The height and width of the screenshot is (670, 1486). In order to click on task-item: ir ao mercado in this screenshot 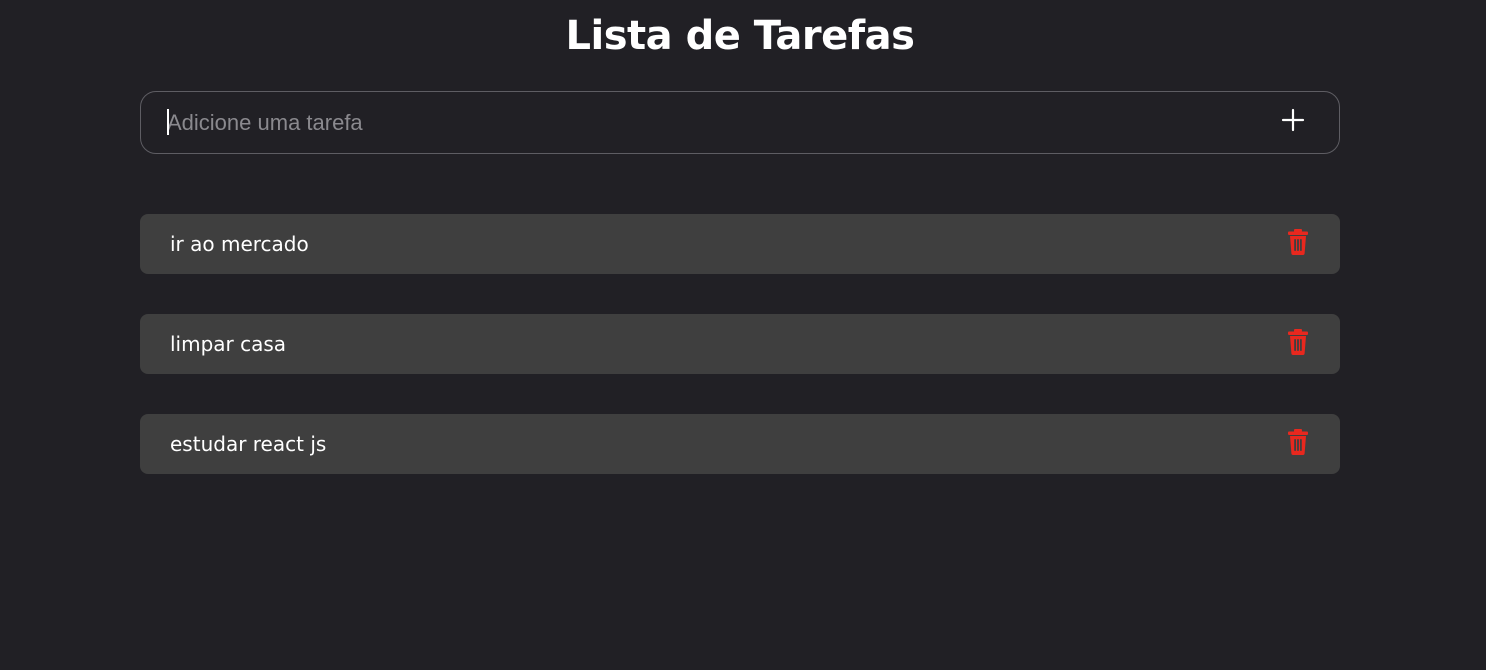, I will do `click(740, 244)`.